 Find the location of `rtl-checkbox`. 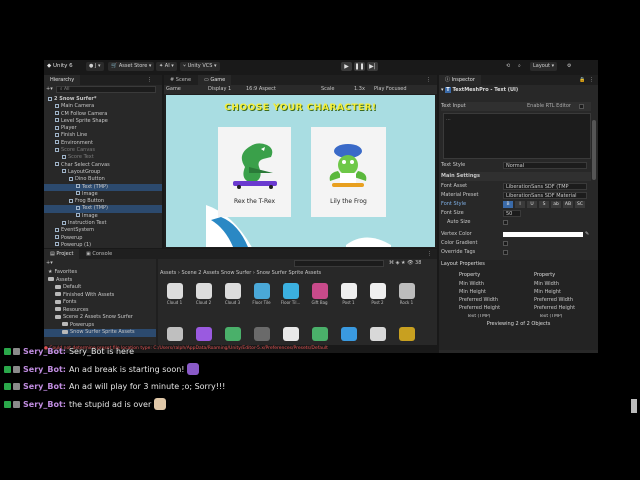

rtl-checkbox is located at coordinates (581, 106).